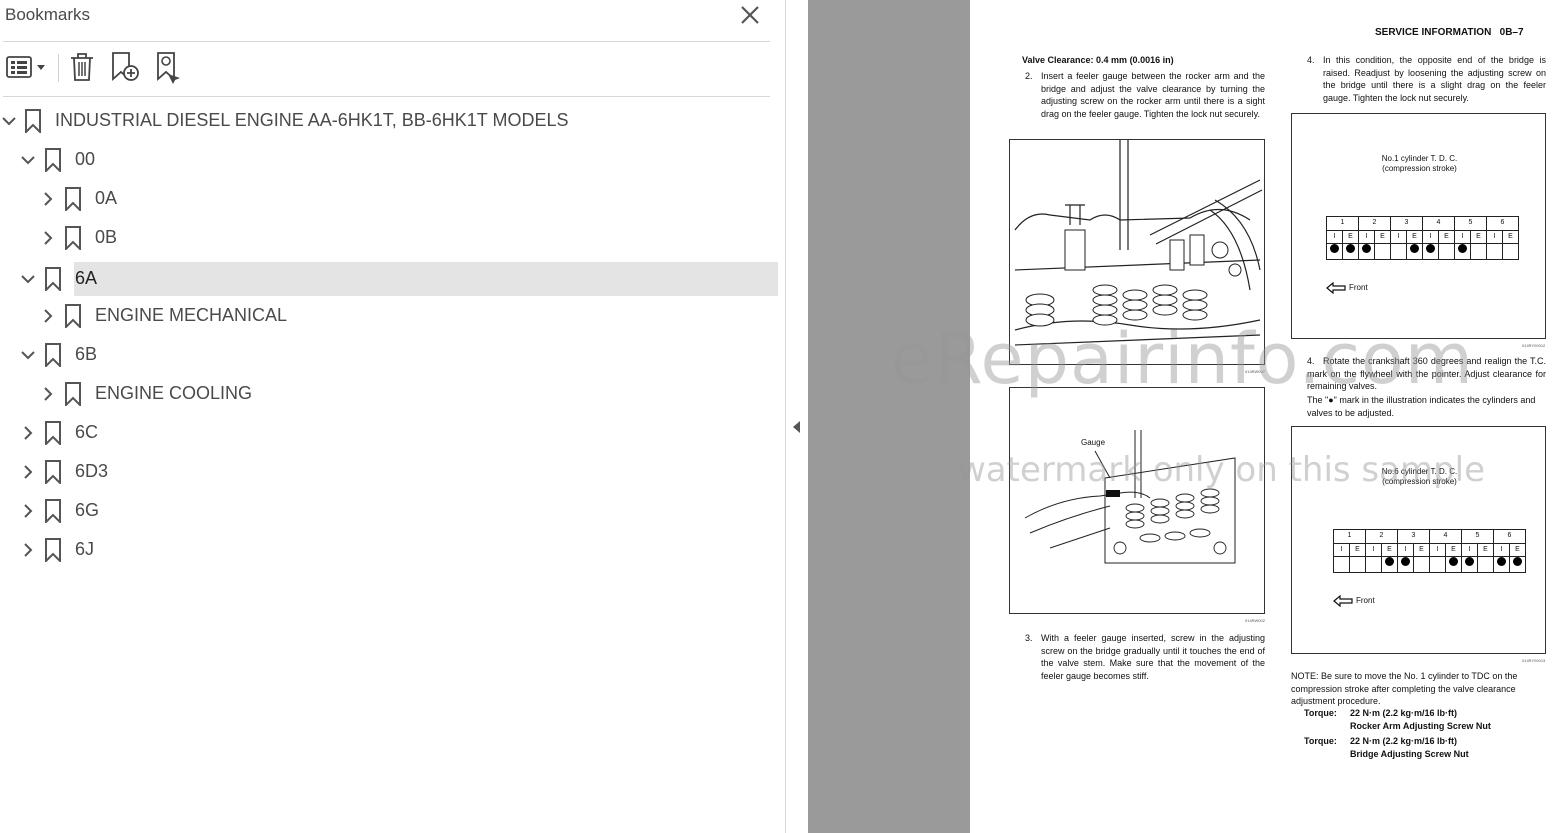 This screenshot has height=833, width=1564. Describe the element at coordinates (389, 394) in the screenshot. I see `bookmark-row: ENGINE COOLING` at that location.